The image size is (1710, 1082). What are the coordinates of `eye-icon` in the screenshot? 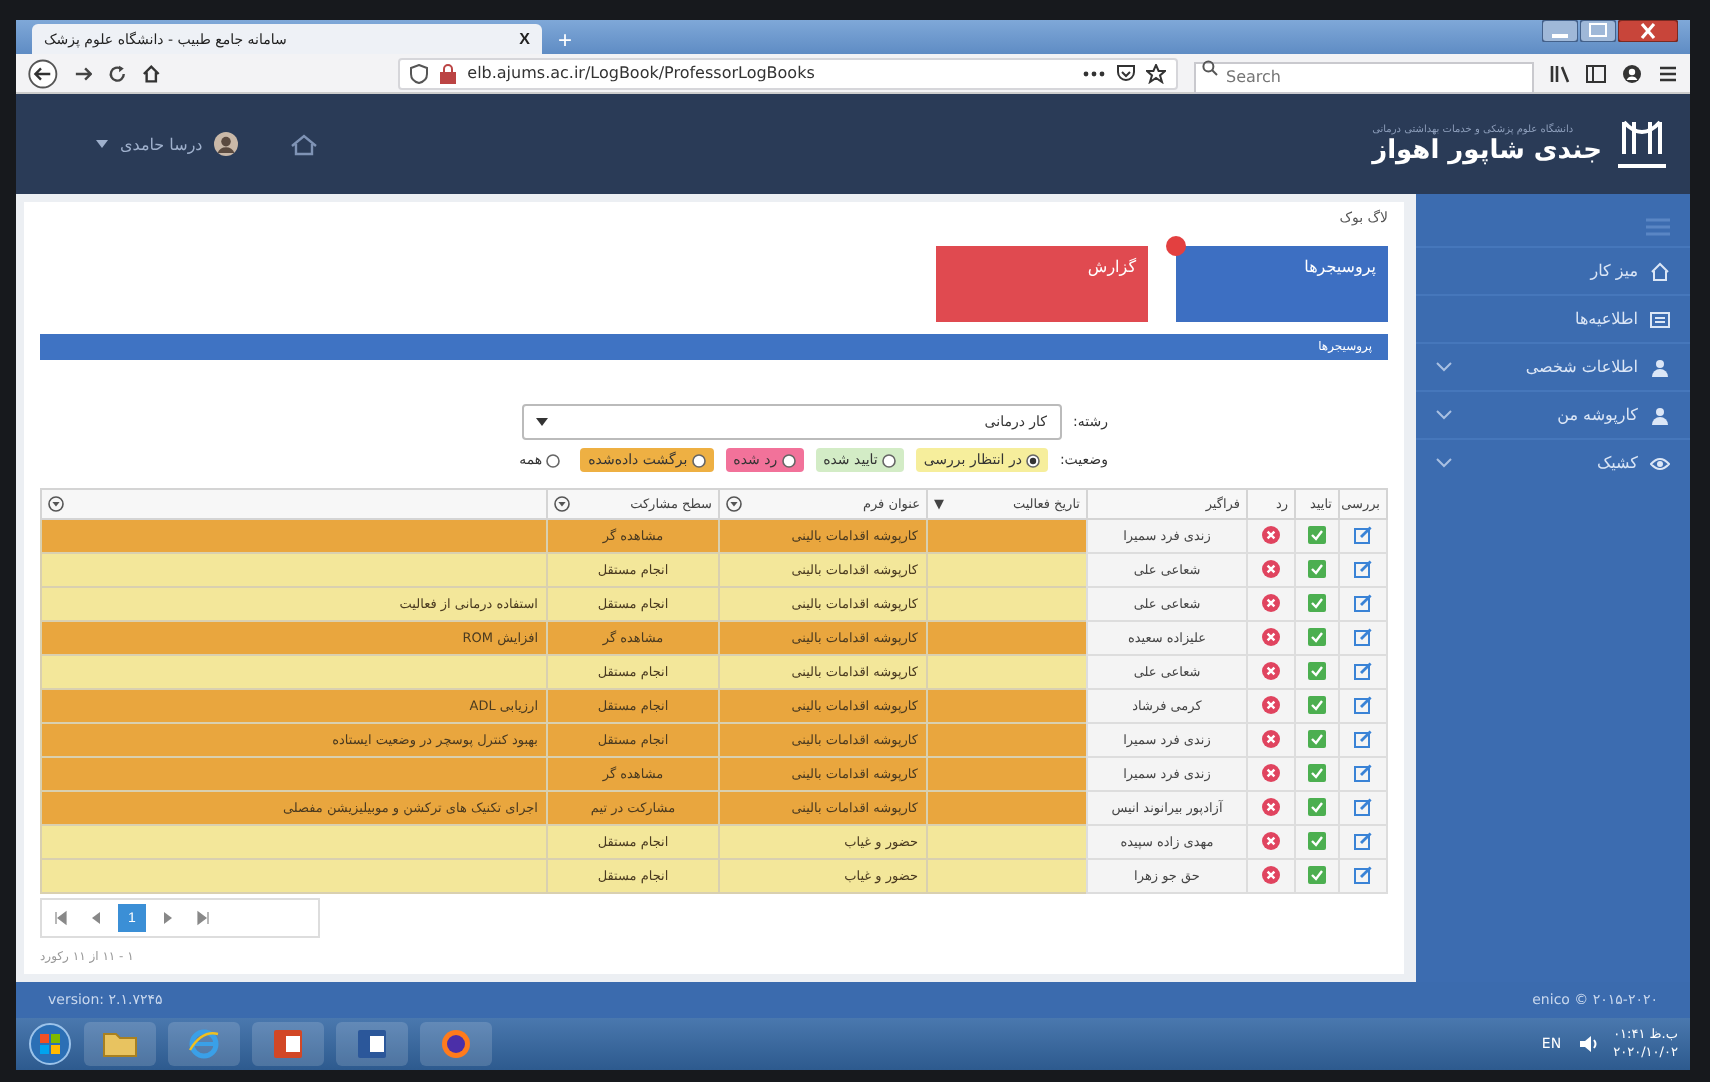 It's located at (1660, 463).